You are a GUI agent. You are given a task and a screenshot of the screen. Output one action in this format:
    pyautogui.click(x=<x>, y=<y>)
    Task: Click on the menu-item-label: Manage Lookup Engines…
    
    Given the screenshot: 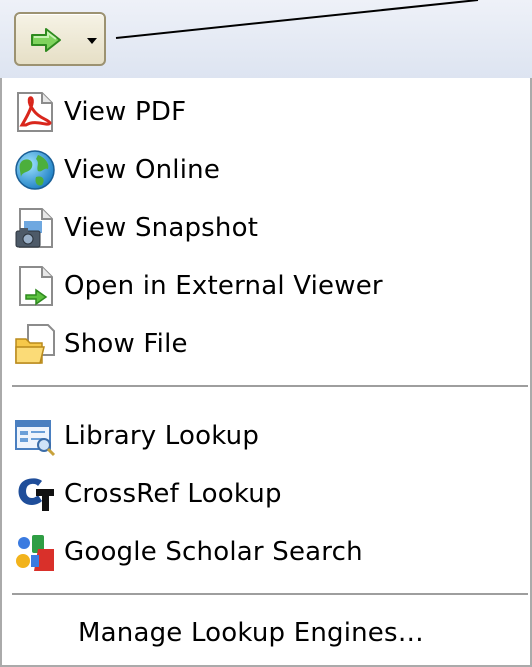 What is the action you would take?
    pyautogui.click(x=251, y=633)
    